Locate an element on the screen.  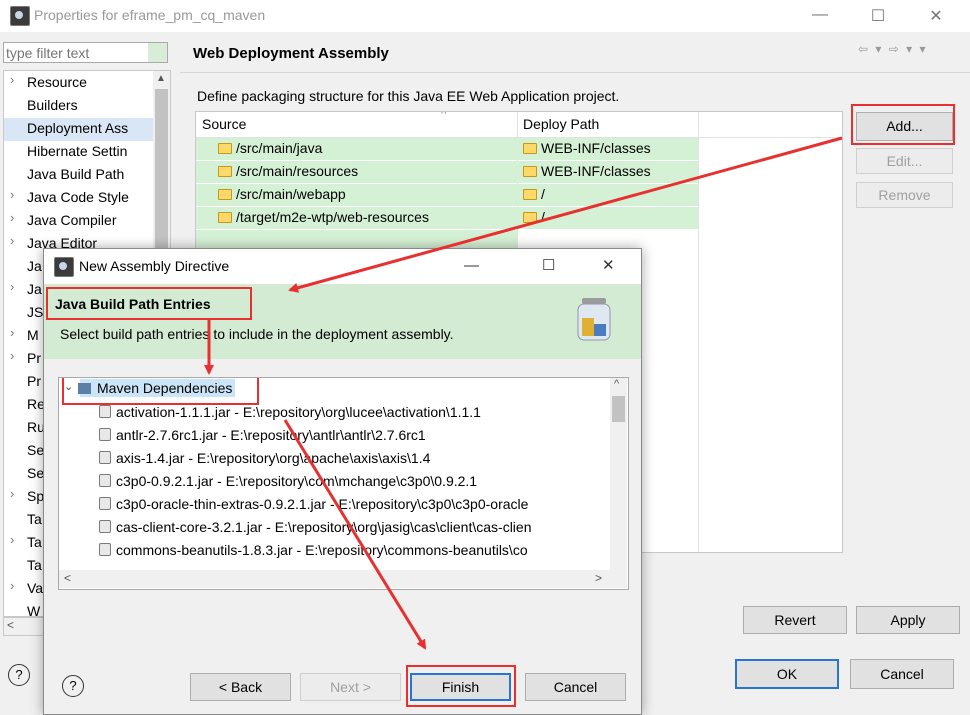
arrow-add-to-dialog is located at coordinates (565, 214).